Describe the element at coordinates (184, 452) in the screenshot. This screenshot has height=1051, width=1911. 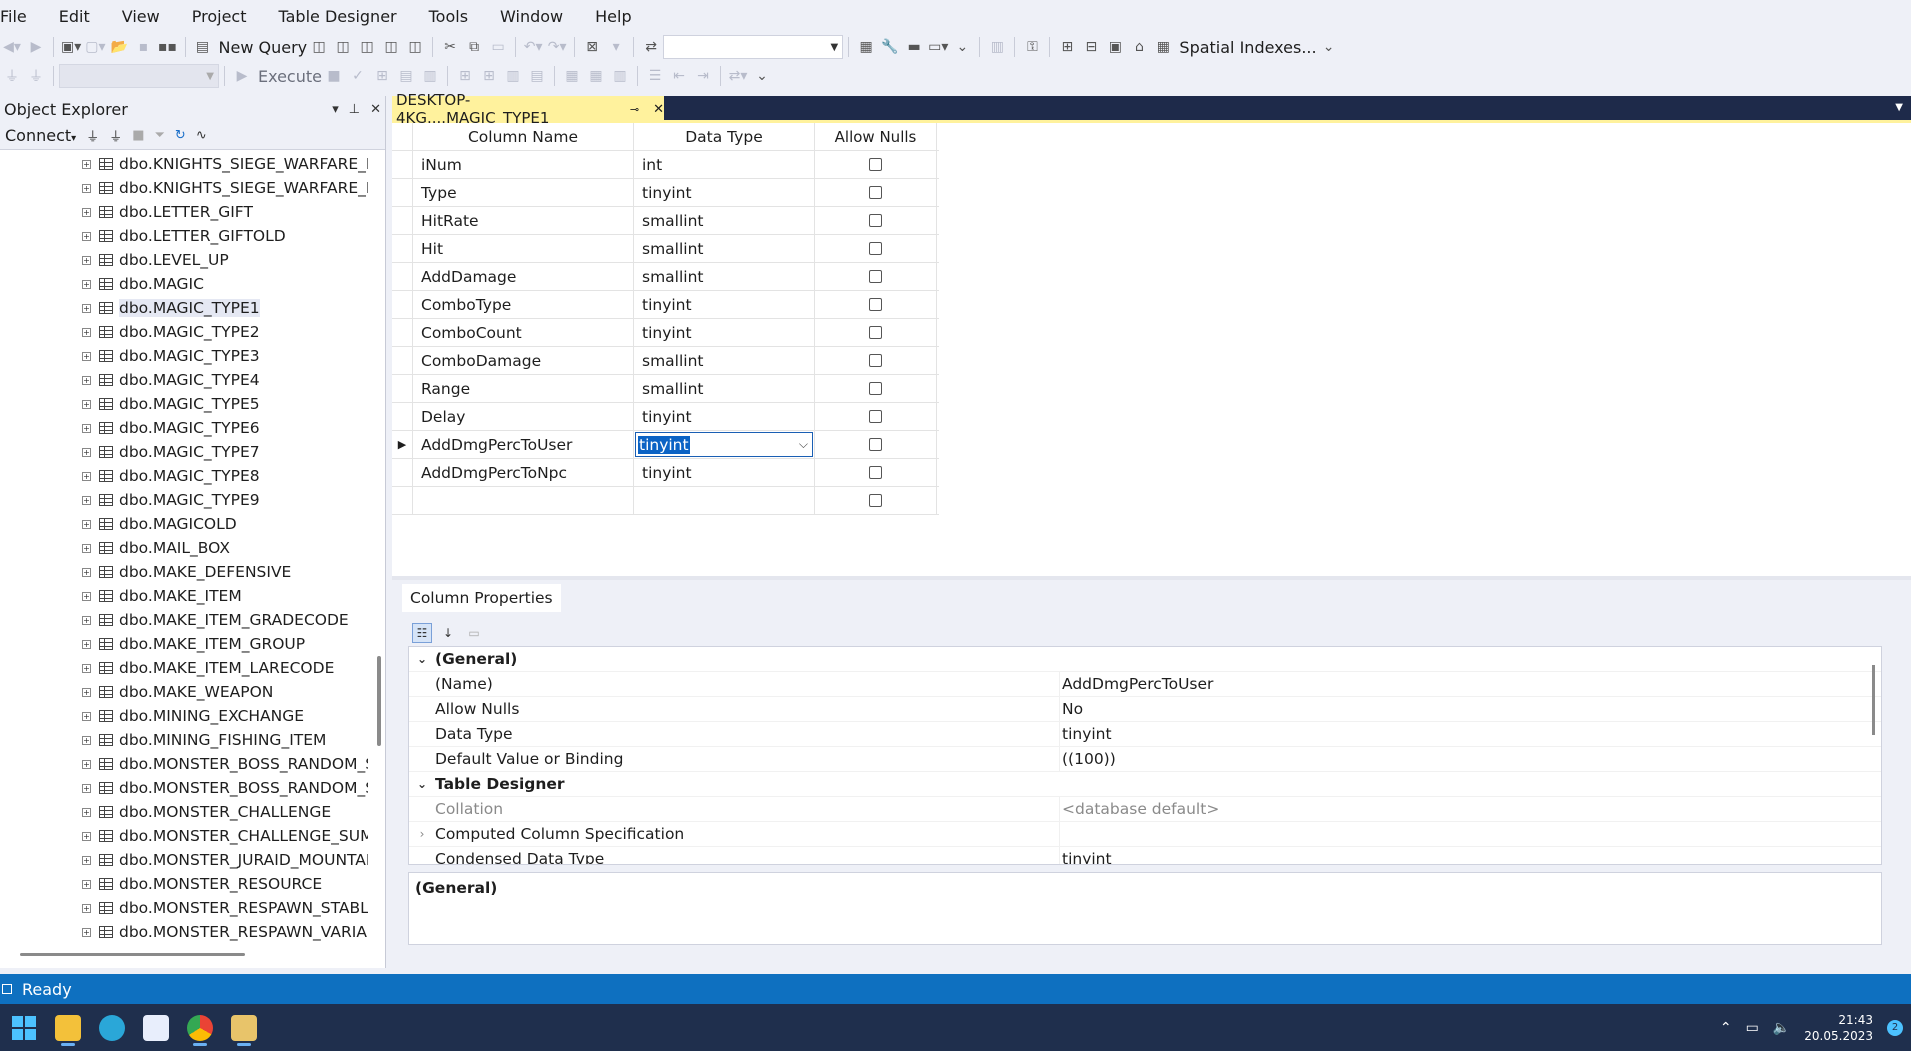
I see `tree-item: + dbo.MAGIC_TYPE7` at that location.